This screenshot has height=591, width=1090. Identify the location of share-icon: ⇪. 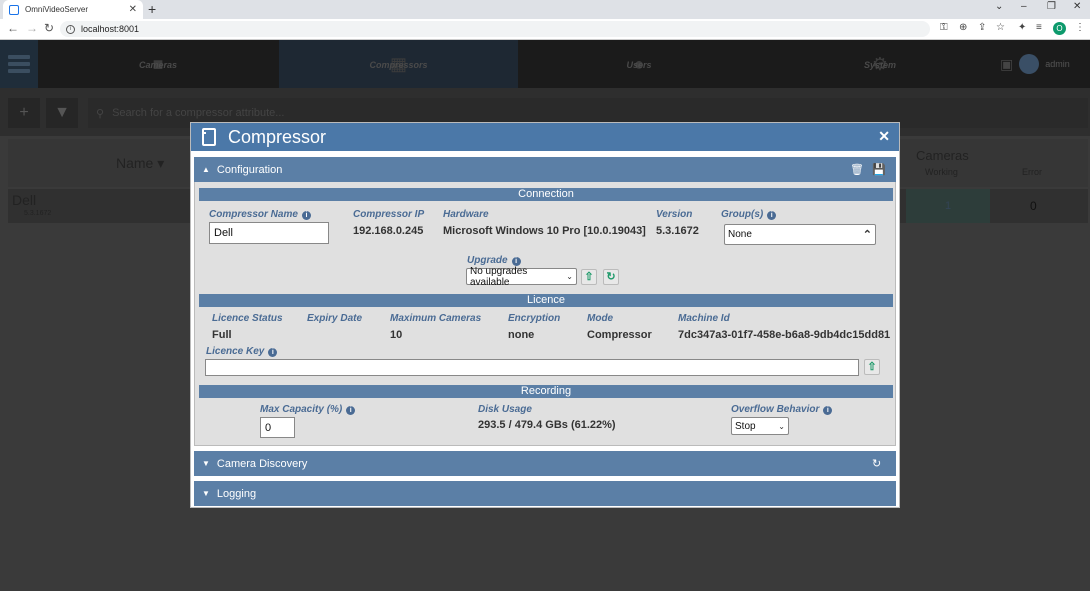
(982, 27).